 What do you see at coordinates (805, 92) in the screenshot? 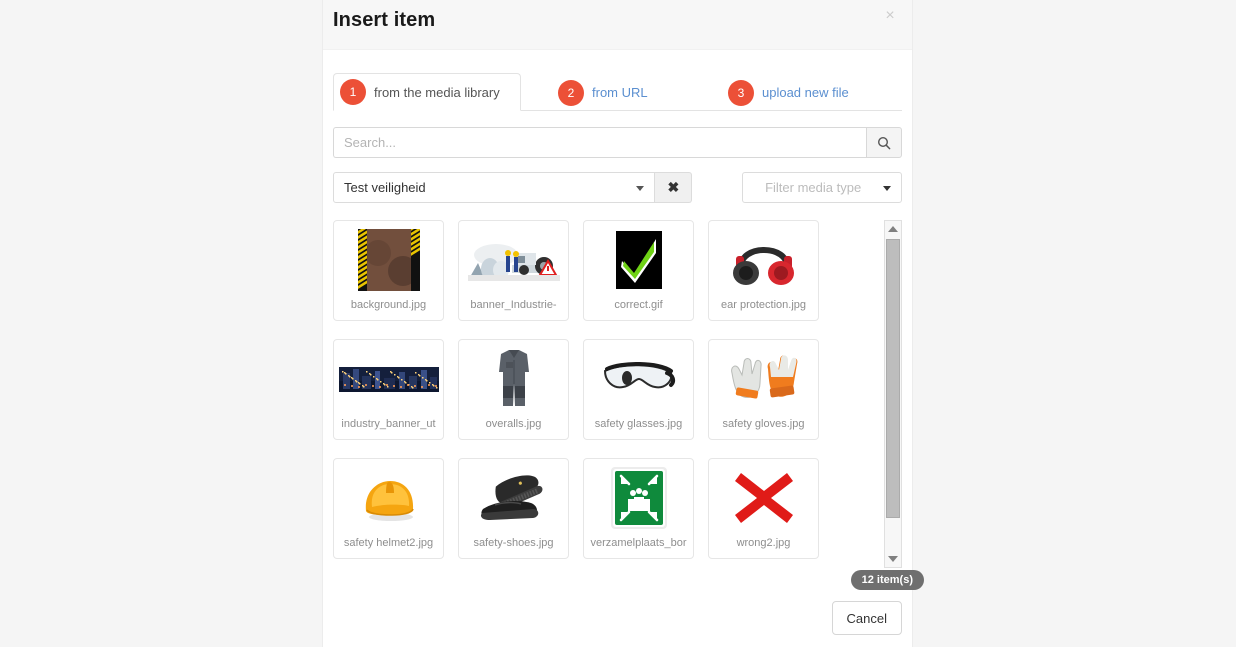
I see `tab-label-upload-new-file: upload new file` at bounding box center [805, 92].